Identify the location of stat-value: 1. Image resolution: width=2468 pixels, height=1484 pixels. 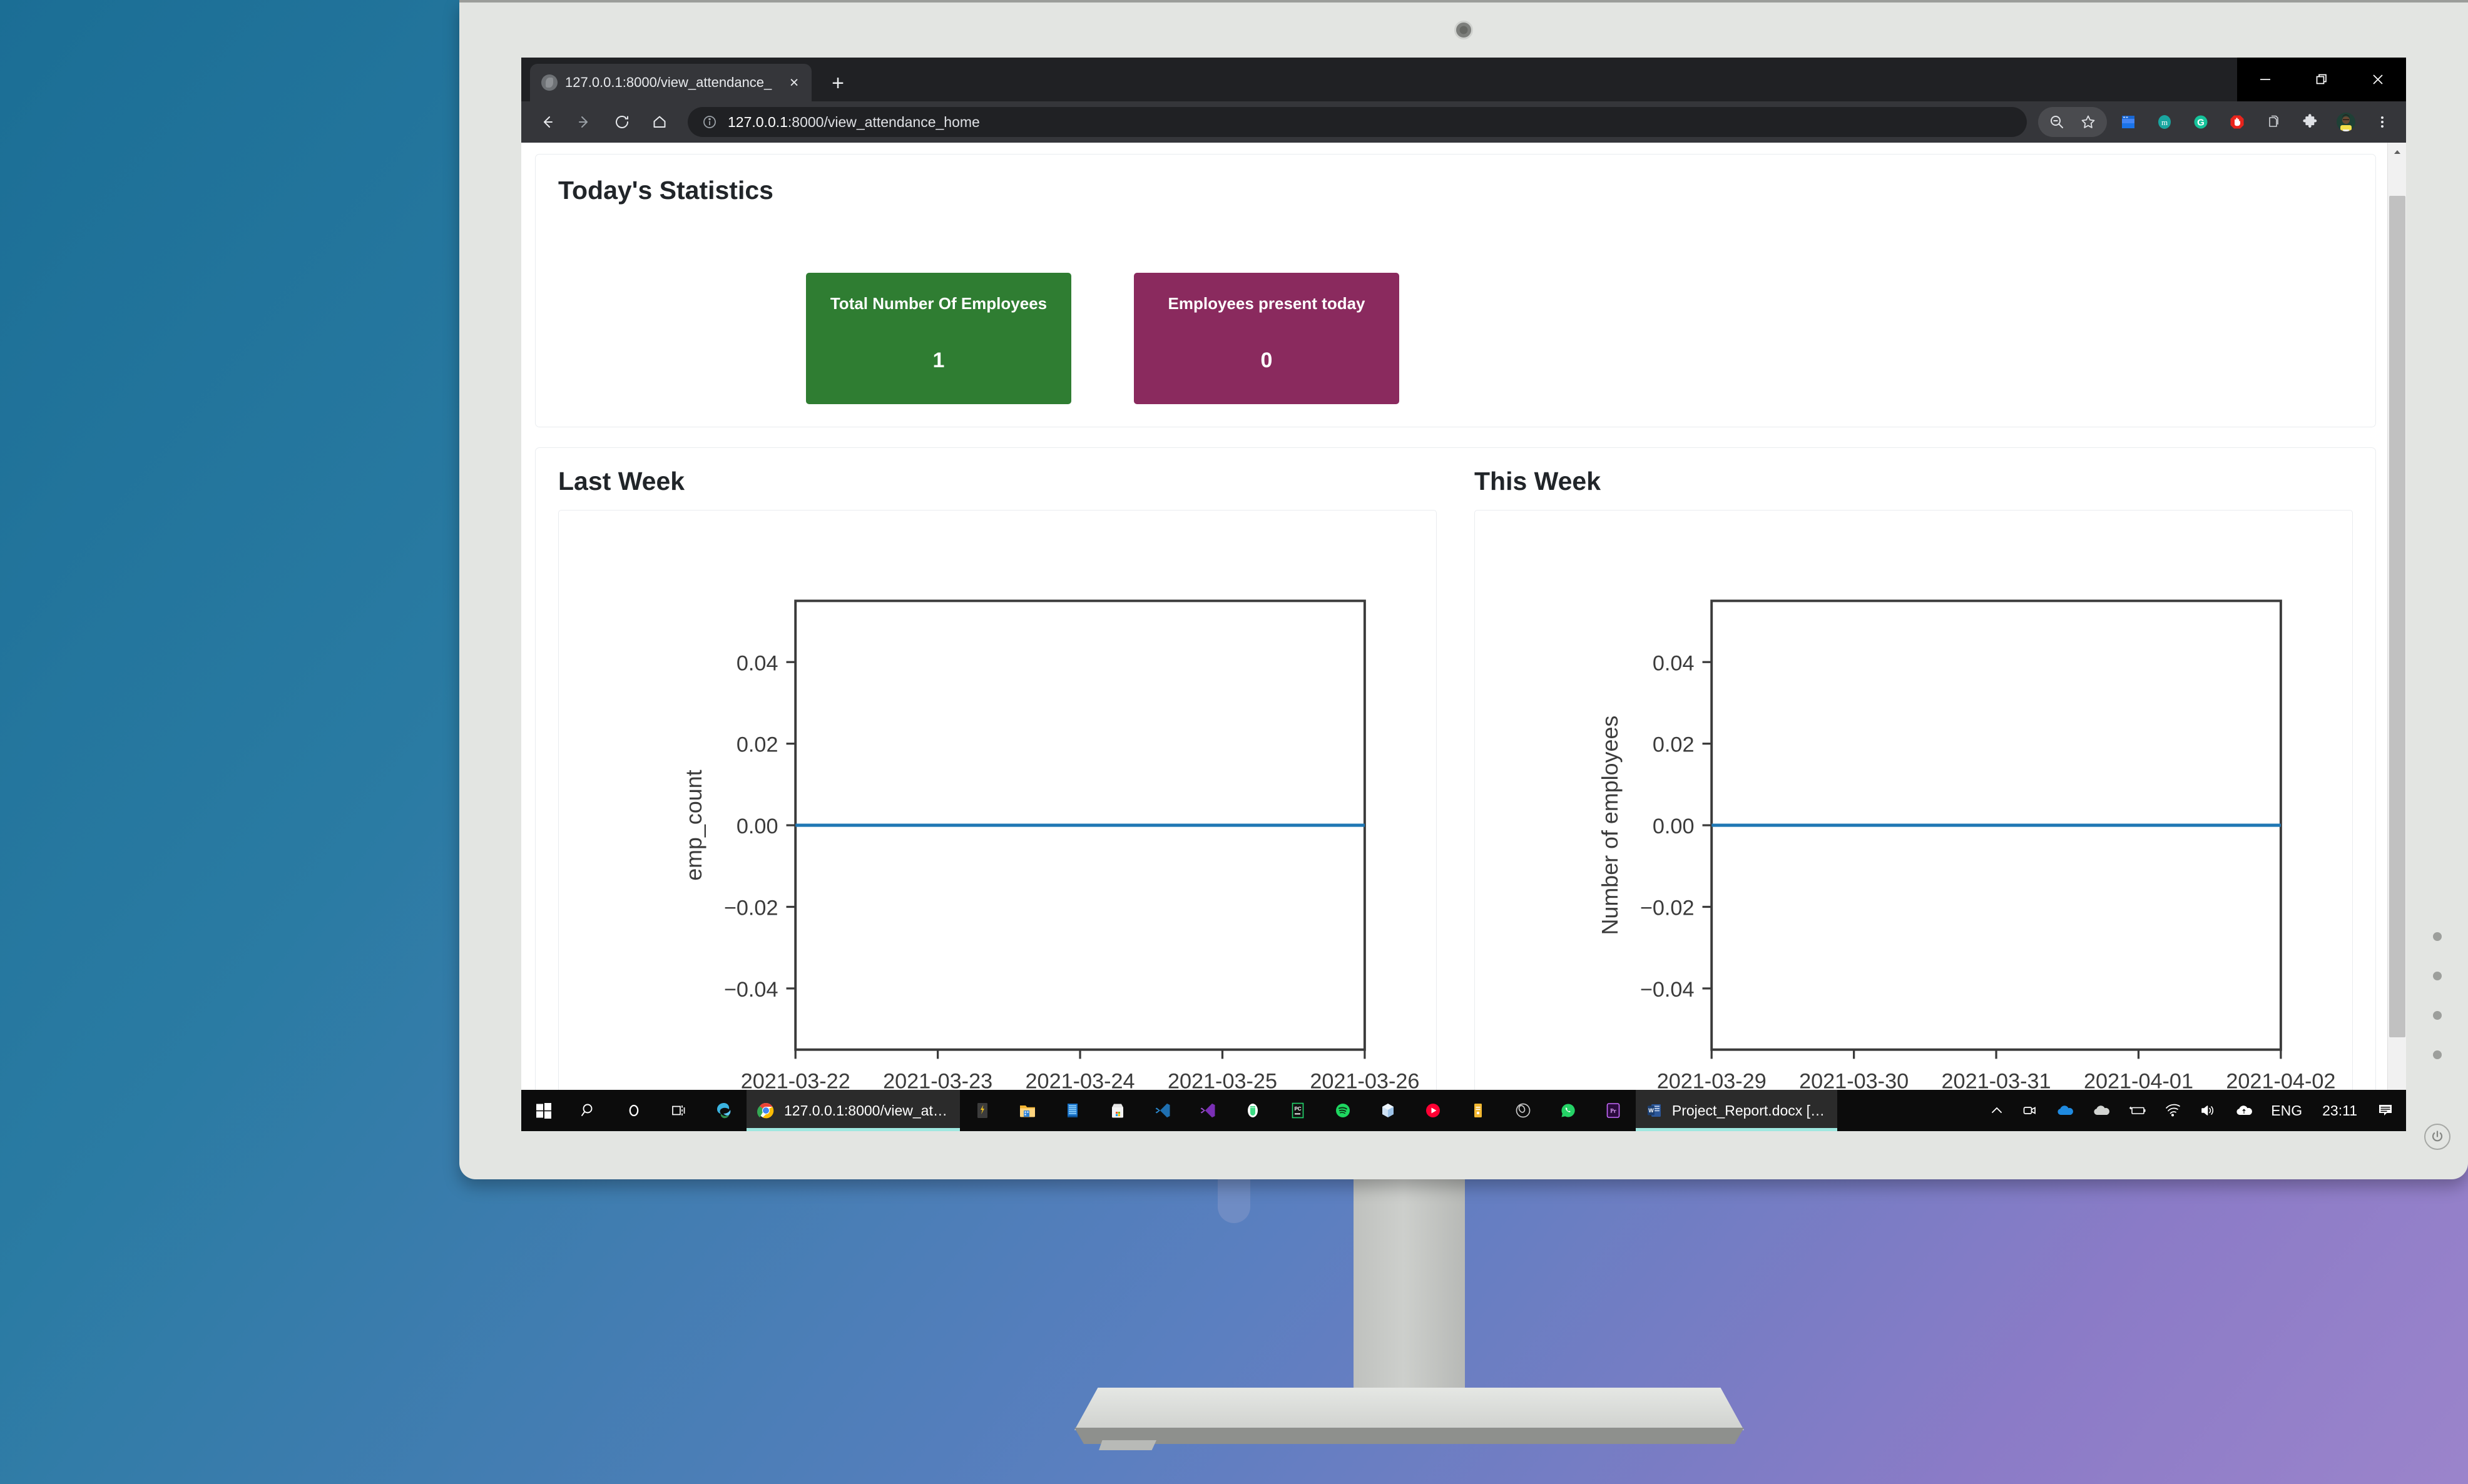
(938, 360).